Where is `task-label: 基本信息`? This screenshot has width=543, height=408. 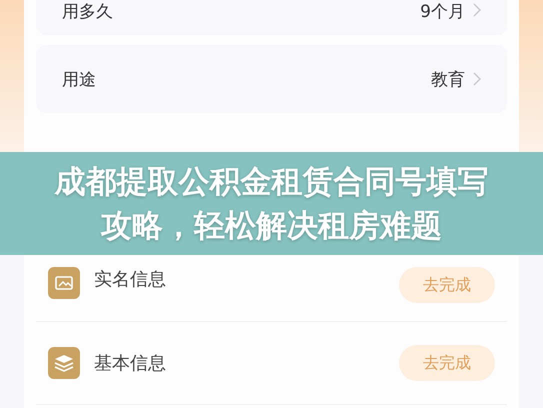
task-label: 基本信息 is located at coordinates (130, 363).